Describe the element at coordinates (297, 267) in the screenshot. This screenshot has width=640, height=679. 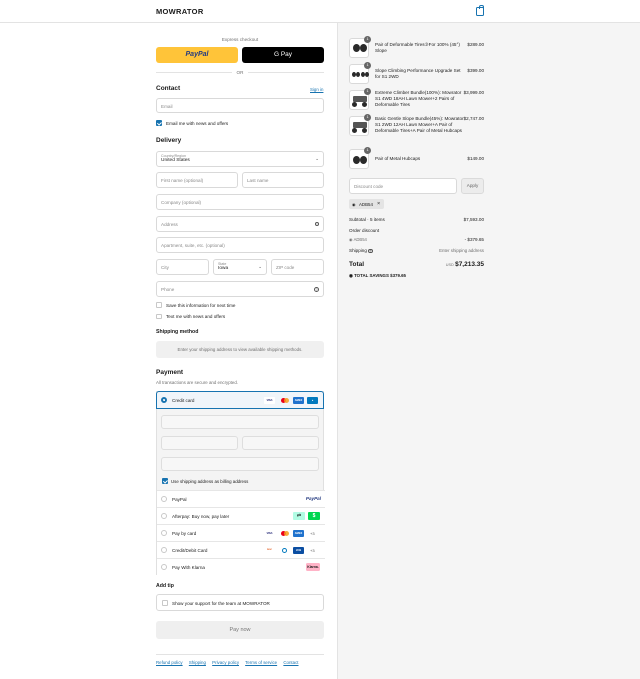
I see `zip-field: ZIP code` at that location.